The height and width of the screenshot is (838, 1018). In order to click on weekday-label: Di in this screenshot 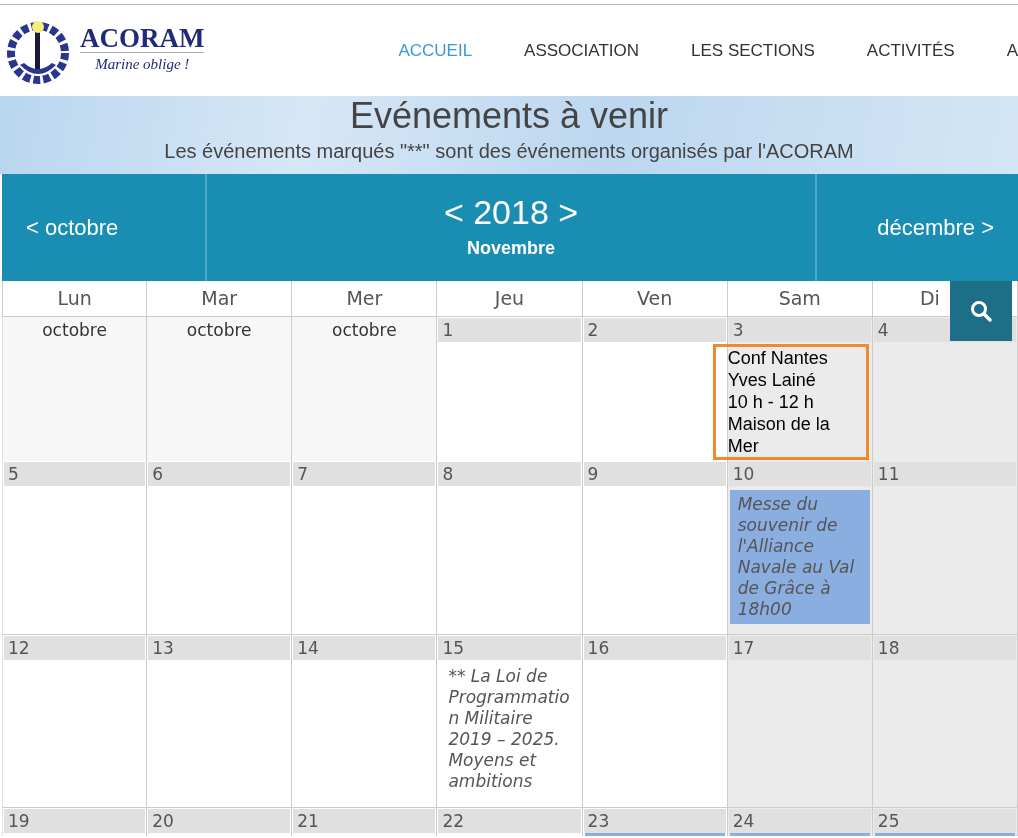, I will do `click(929, 298)`.